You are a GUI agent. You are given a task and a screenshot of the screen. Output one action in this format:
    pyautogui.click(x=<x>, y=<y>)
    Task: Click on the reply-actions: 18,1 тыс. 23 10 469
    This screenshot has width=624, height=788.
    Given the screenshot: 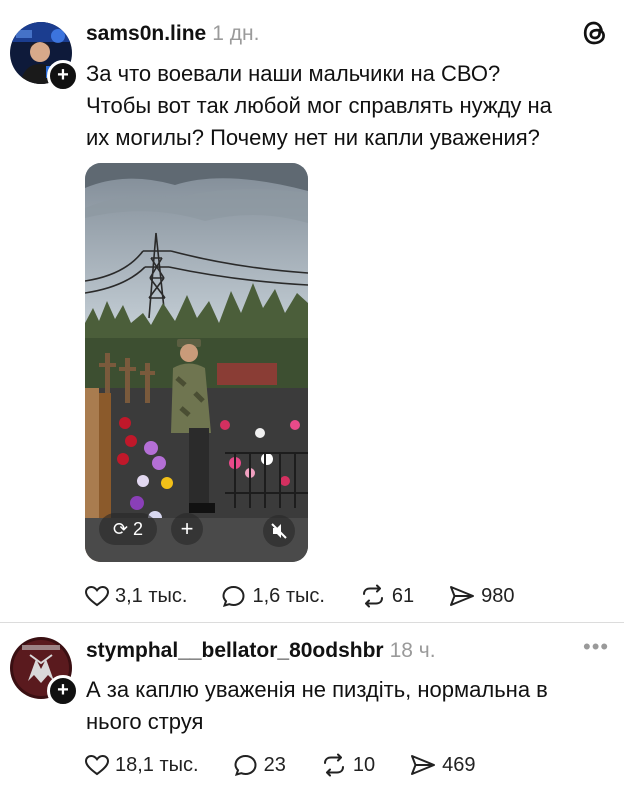 What is the action you would take?
    pyautogui.click(x=296, y=765)
    